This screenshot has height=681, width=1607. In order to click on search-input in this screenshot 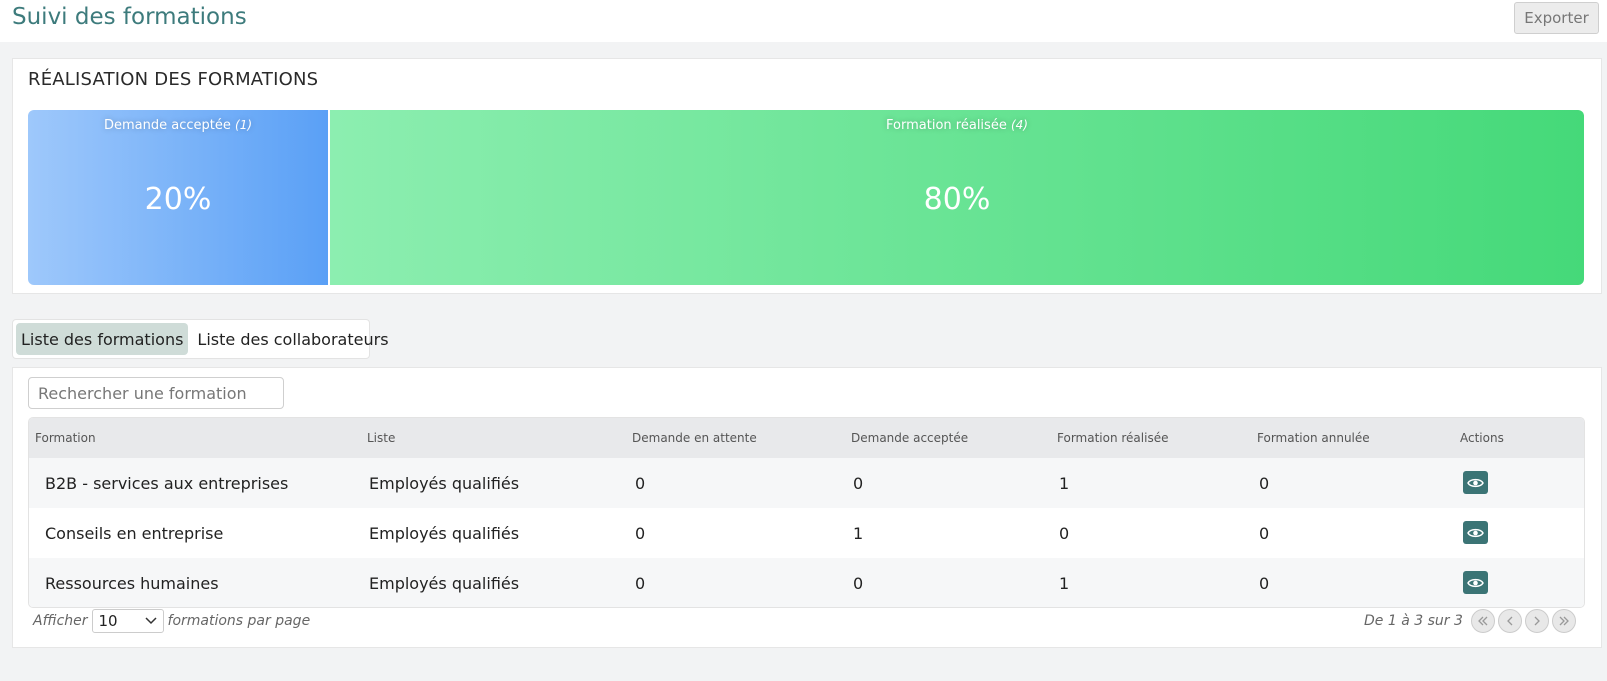, I will do `click(156, 393)`.